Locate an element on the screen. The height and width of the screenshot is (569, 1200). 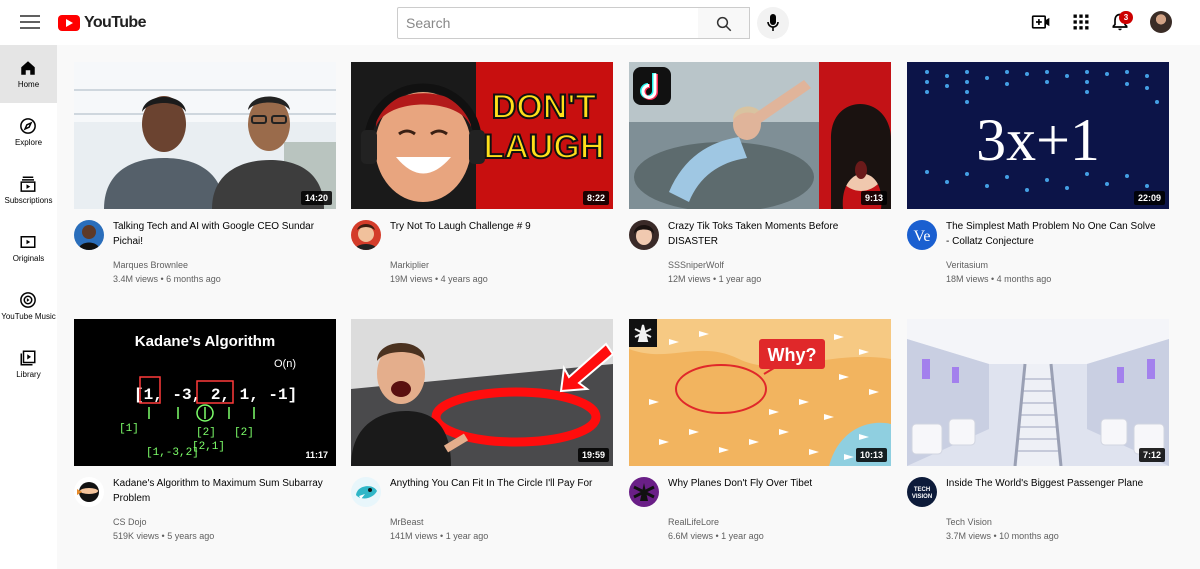
sidebar-item-library: Library is located at coordinates (28, 364).